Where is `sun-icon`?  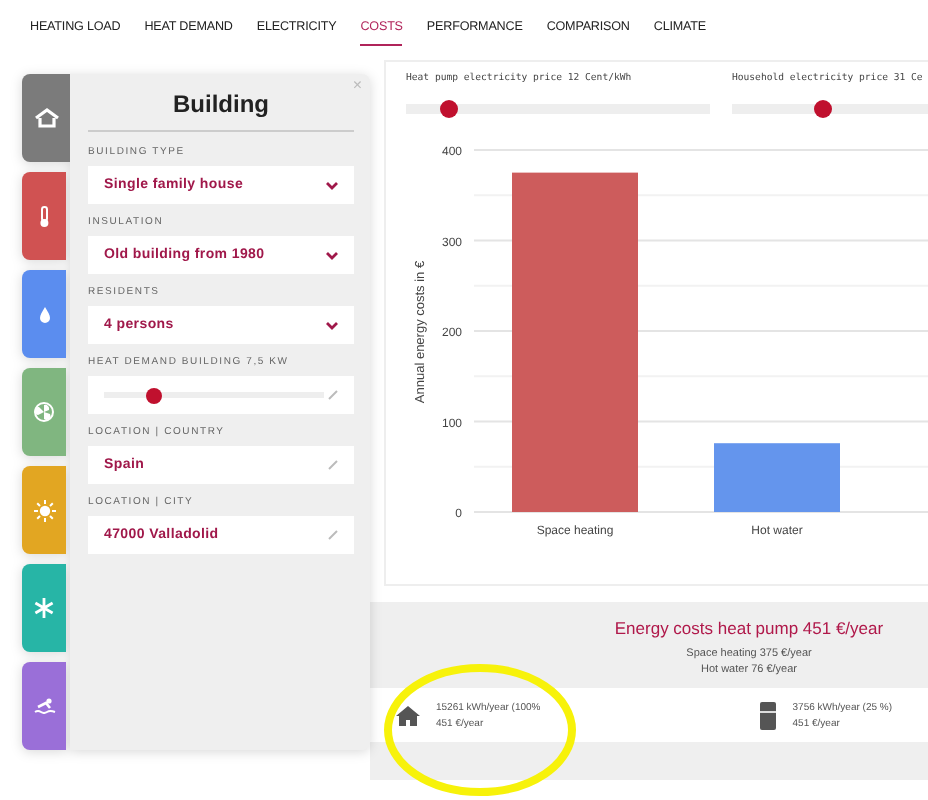
sun-icon is located at coordinates (44, 510).